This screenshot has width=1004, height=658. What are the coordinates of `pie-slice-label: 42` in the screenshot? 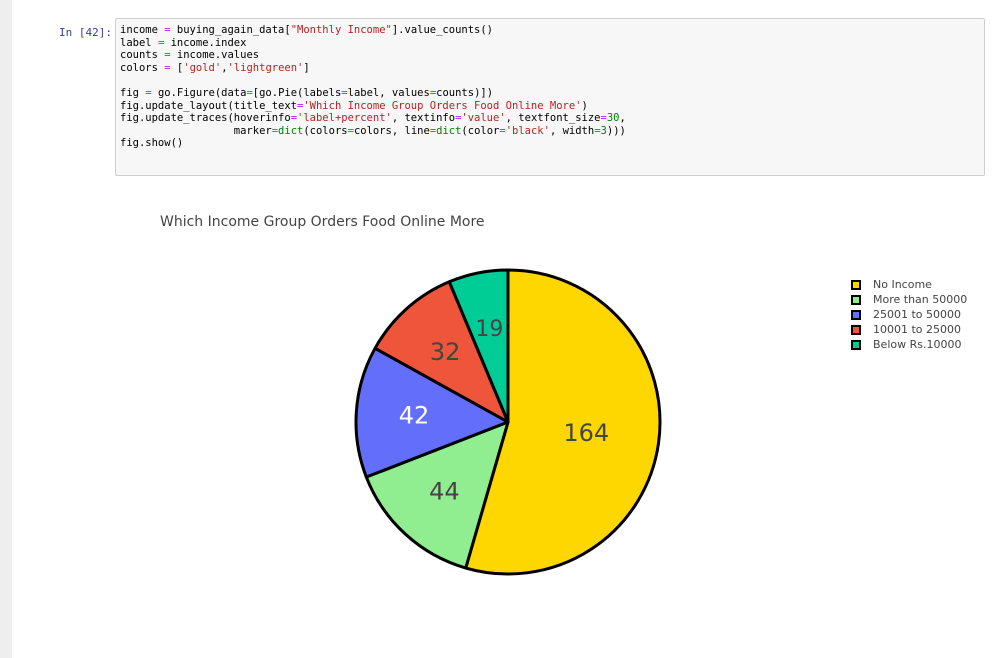 It's located at (414, 416).